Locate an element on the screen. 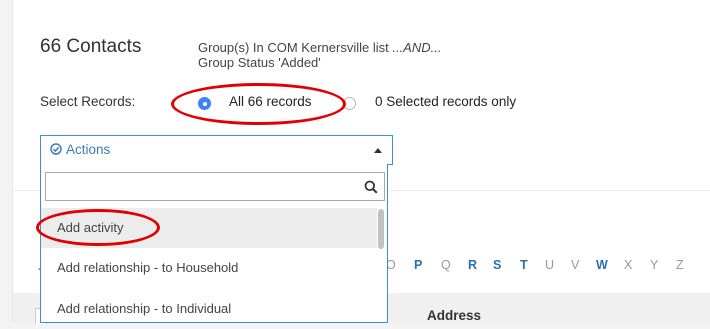 This screenshot has height=329, width=710. check-circle-icon is located at coordinates (56, 149).